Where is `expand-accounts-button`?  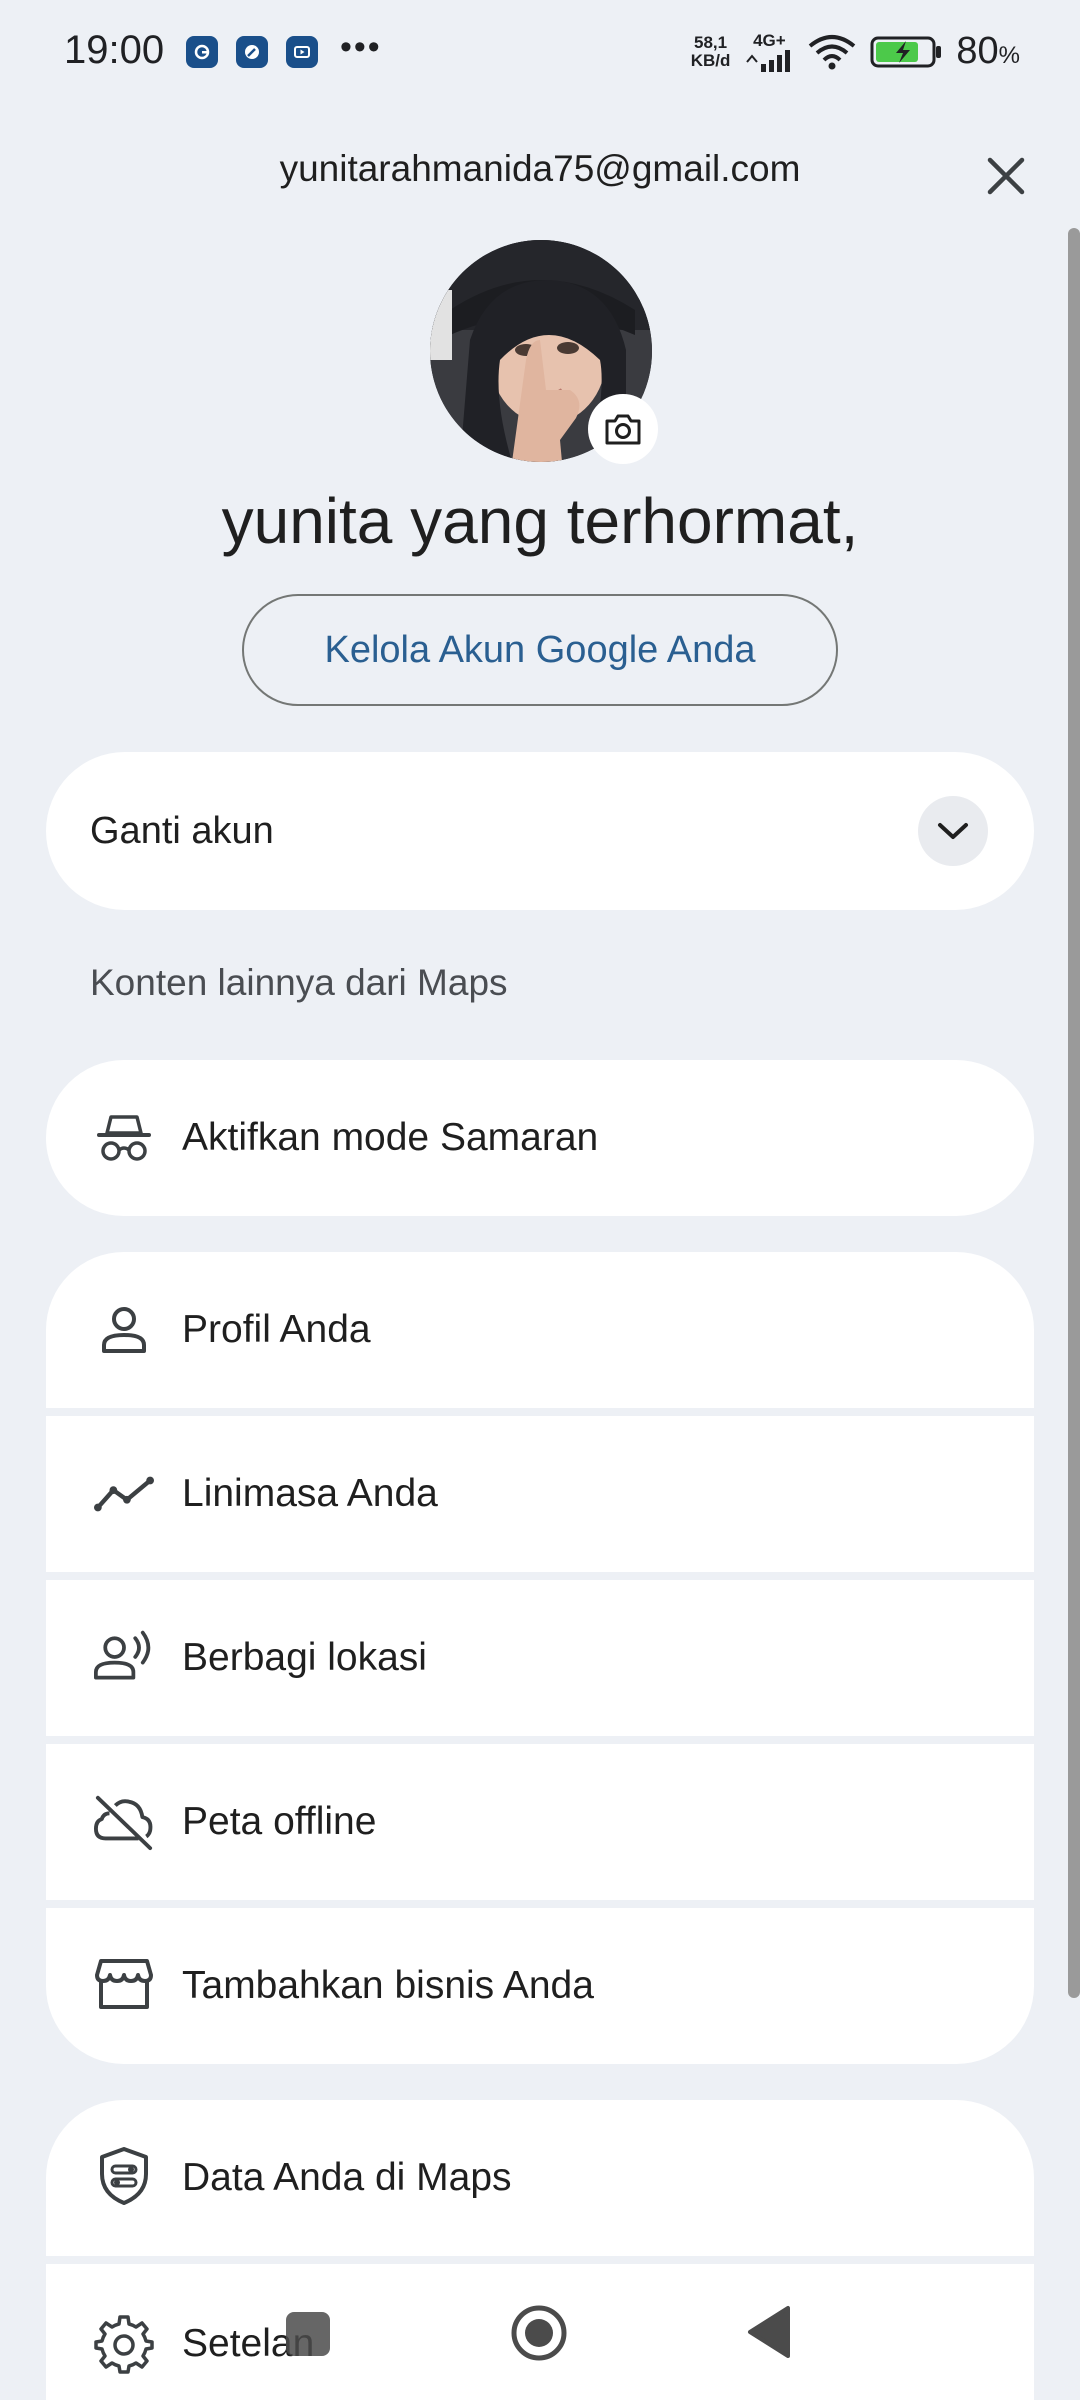 expand-accounts-button is located at coordinates (953, 831).